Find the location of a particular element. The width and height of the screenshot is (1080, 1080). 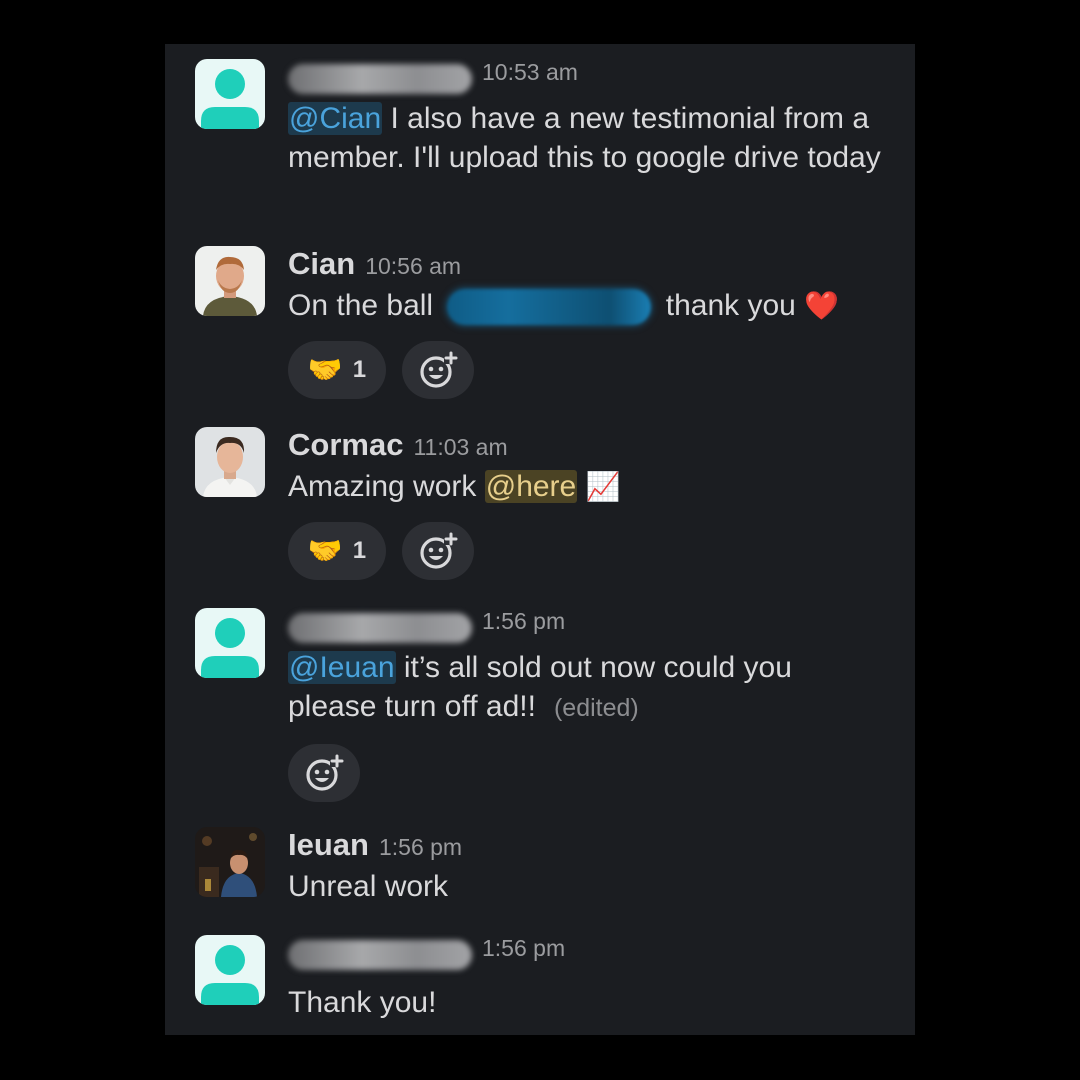

sender-name: Cormac is located at coordinates (345, 445).